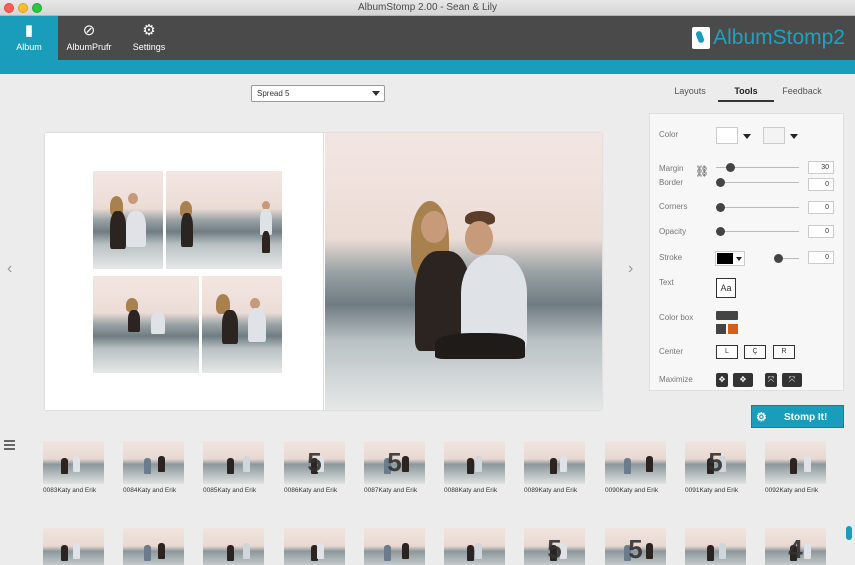 Image resolution: width=855 pixels, height=565 pixels. I want to click on spread-gutter, so click(323, 271).